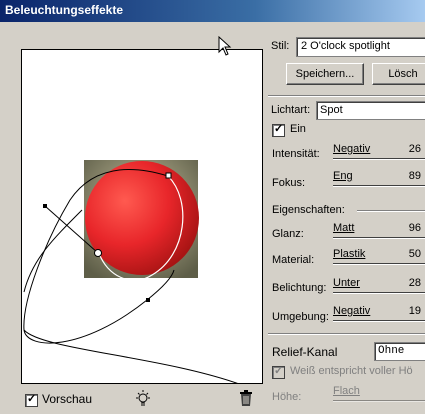  Describe the element at coordinates (379, 186) in the screenshot. I see `focus-slider` at that location.